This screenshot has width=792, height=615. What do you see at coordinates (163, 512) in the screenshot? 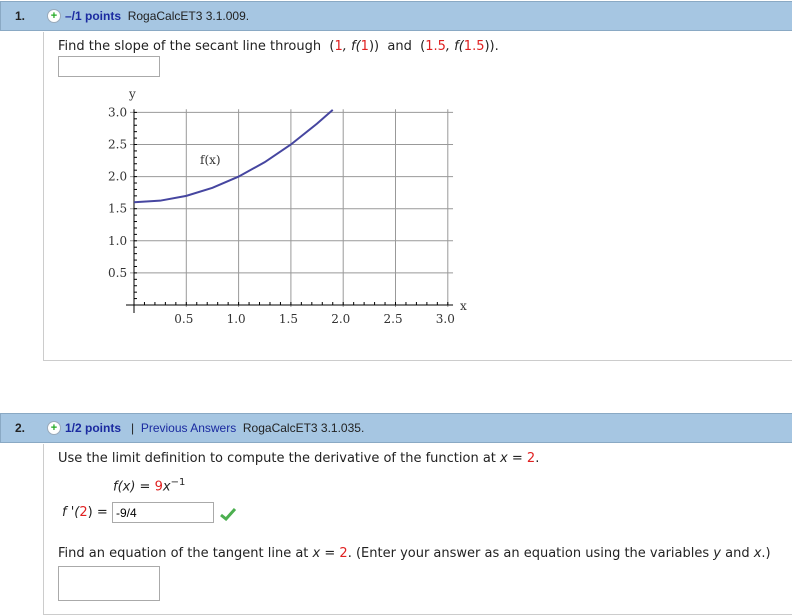
I see `derivative-answer-input` at bounding box center [163, 512].